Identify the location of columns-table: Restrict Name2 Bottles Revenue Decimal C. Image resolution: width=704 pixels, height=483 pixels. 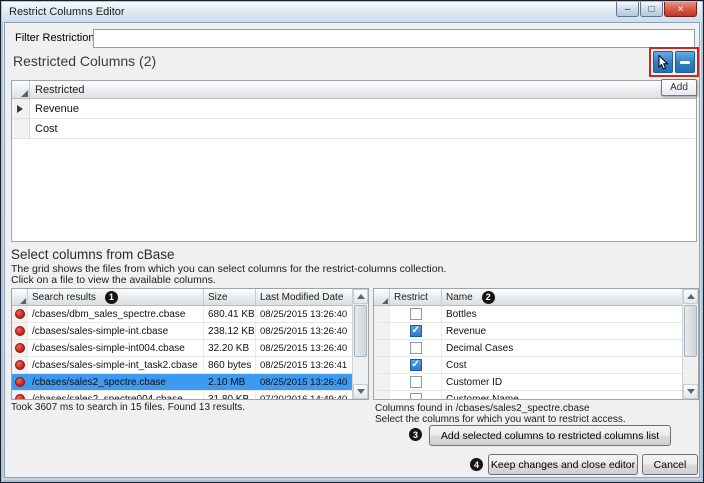
(536, 344).